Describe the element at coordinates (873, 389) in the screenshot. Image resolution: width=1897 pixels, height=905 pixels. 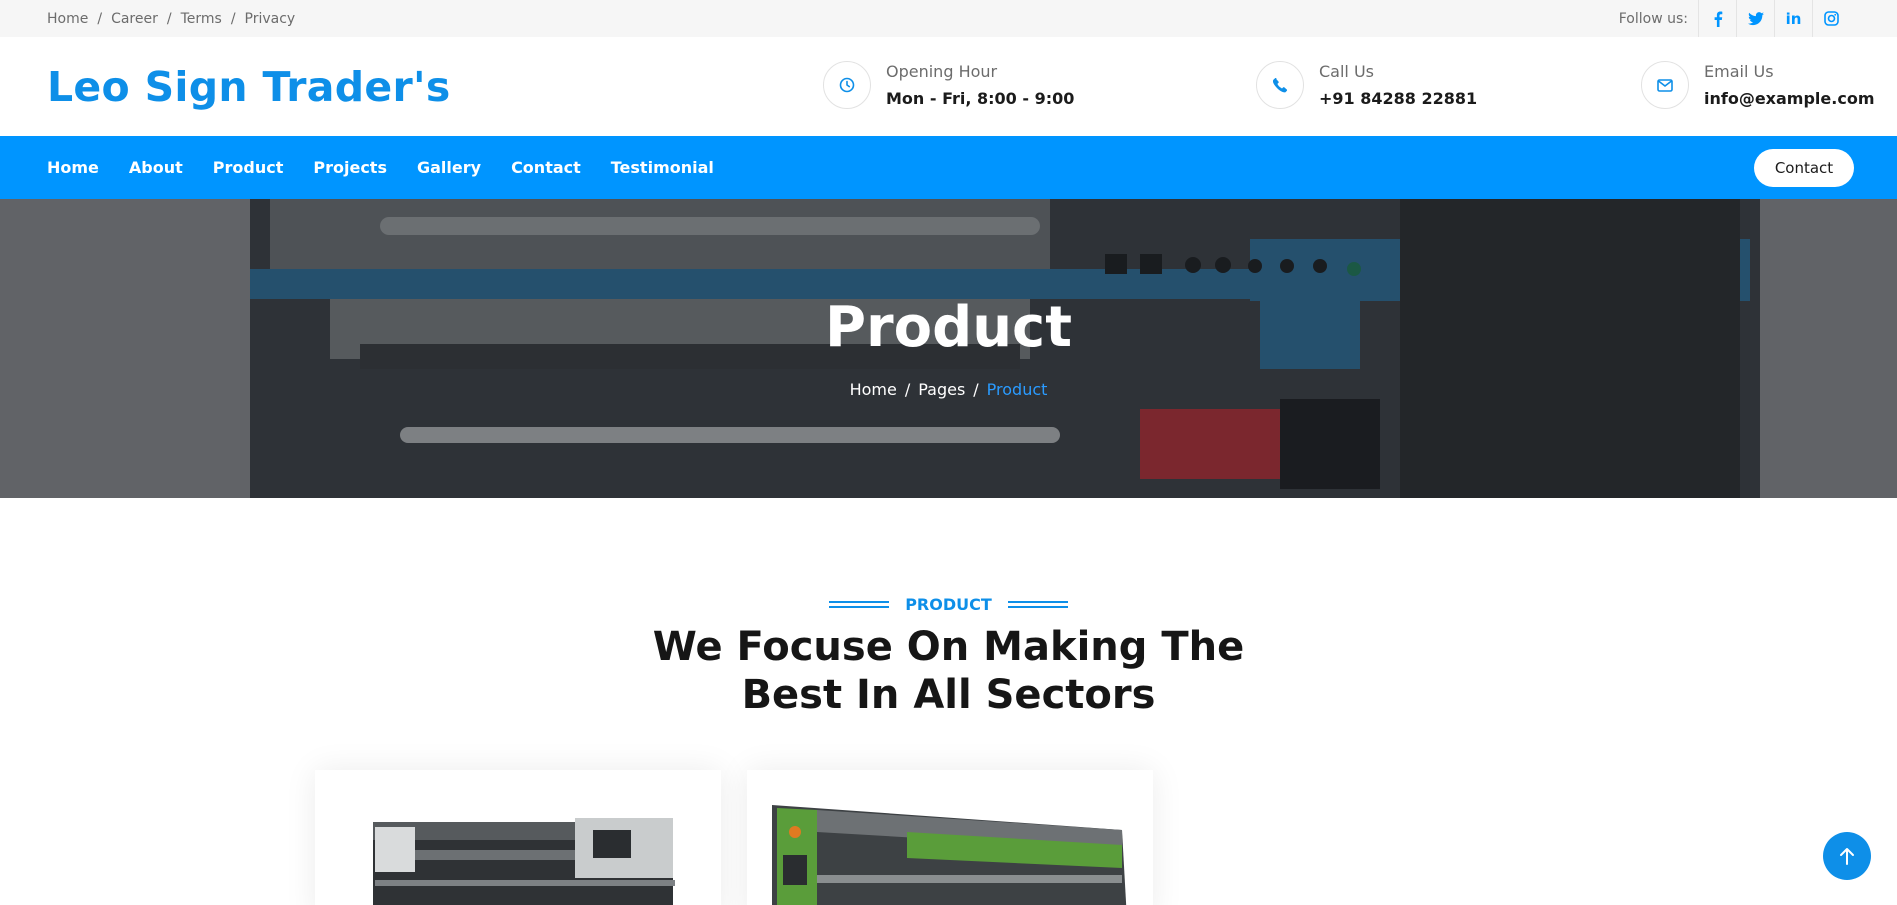
I see `breadcrumb-home: Home` at that location.